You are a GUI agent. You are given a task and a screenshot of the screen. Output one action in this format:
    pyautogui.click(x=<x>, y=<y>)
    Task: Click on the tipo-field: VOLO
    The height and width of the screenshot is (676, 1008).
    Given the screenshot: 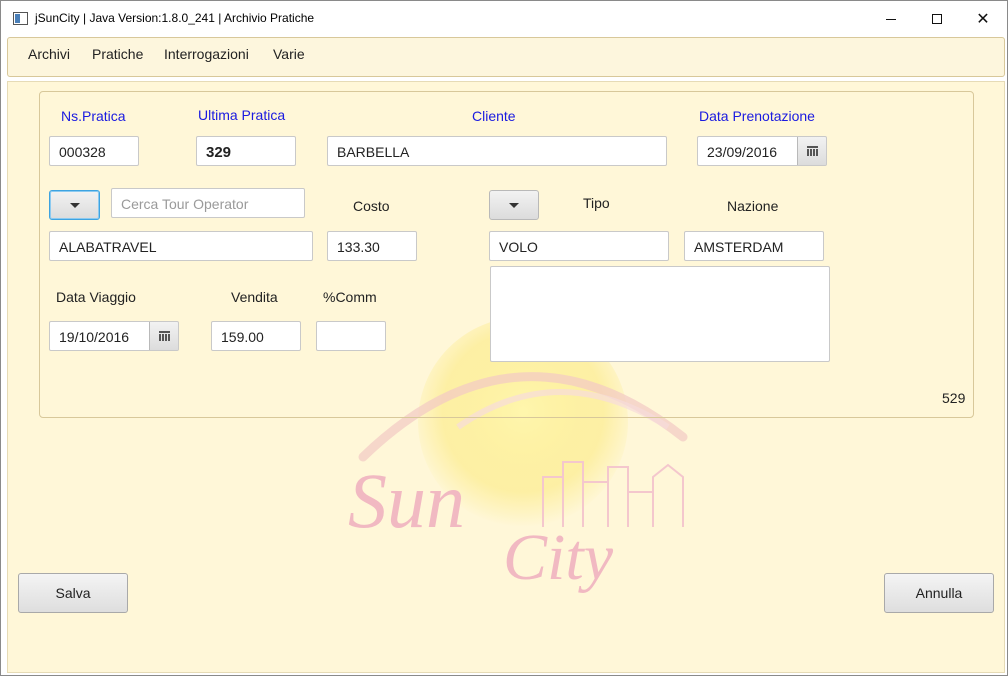 What is the action you would take?
    pyautogui.click(x=579, y=246)
    